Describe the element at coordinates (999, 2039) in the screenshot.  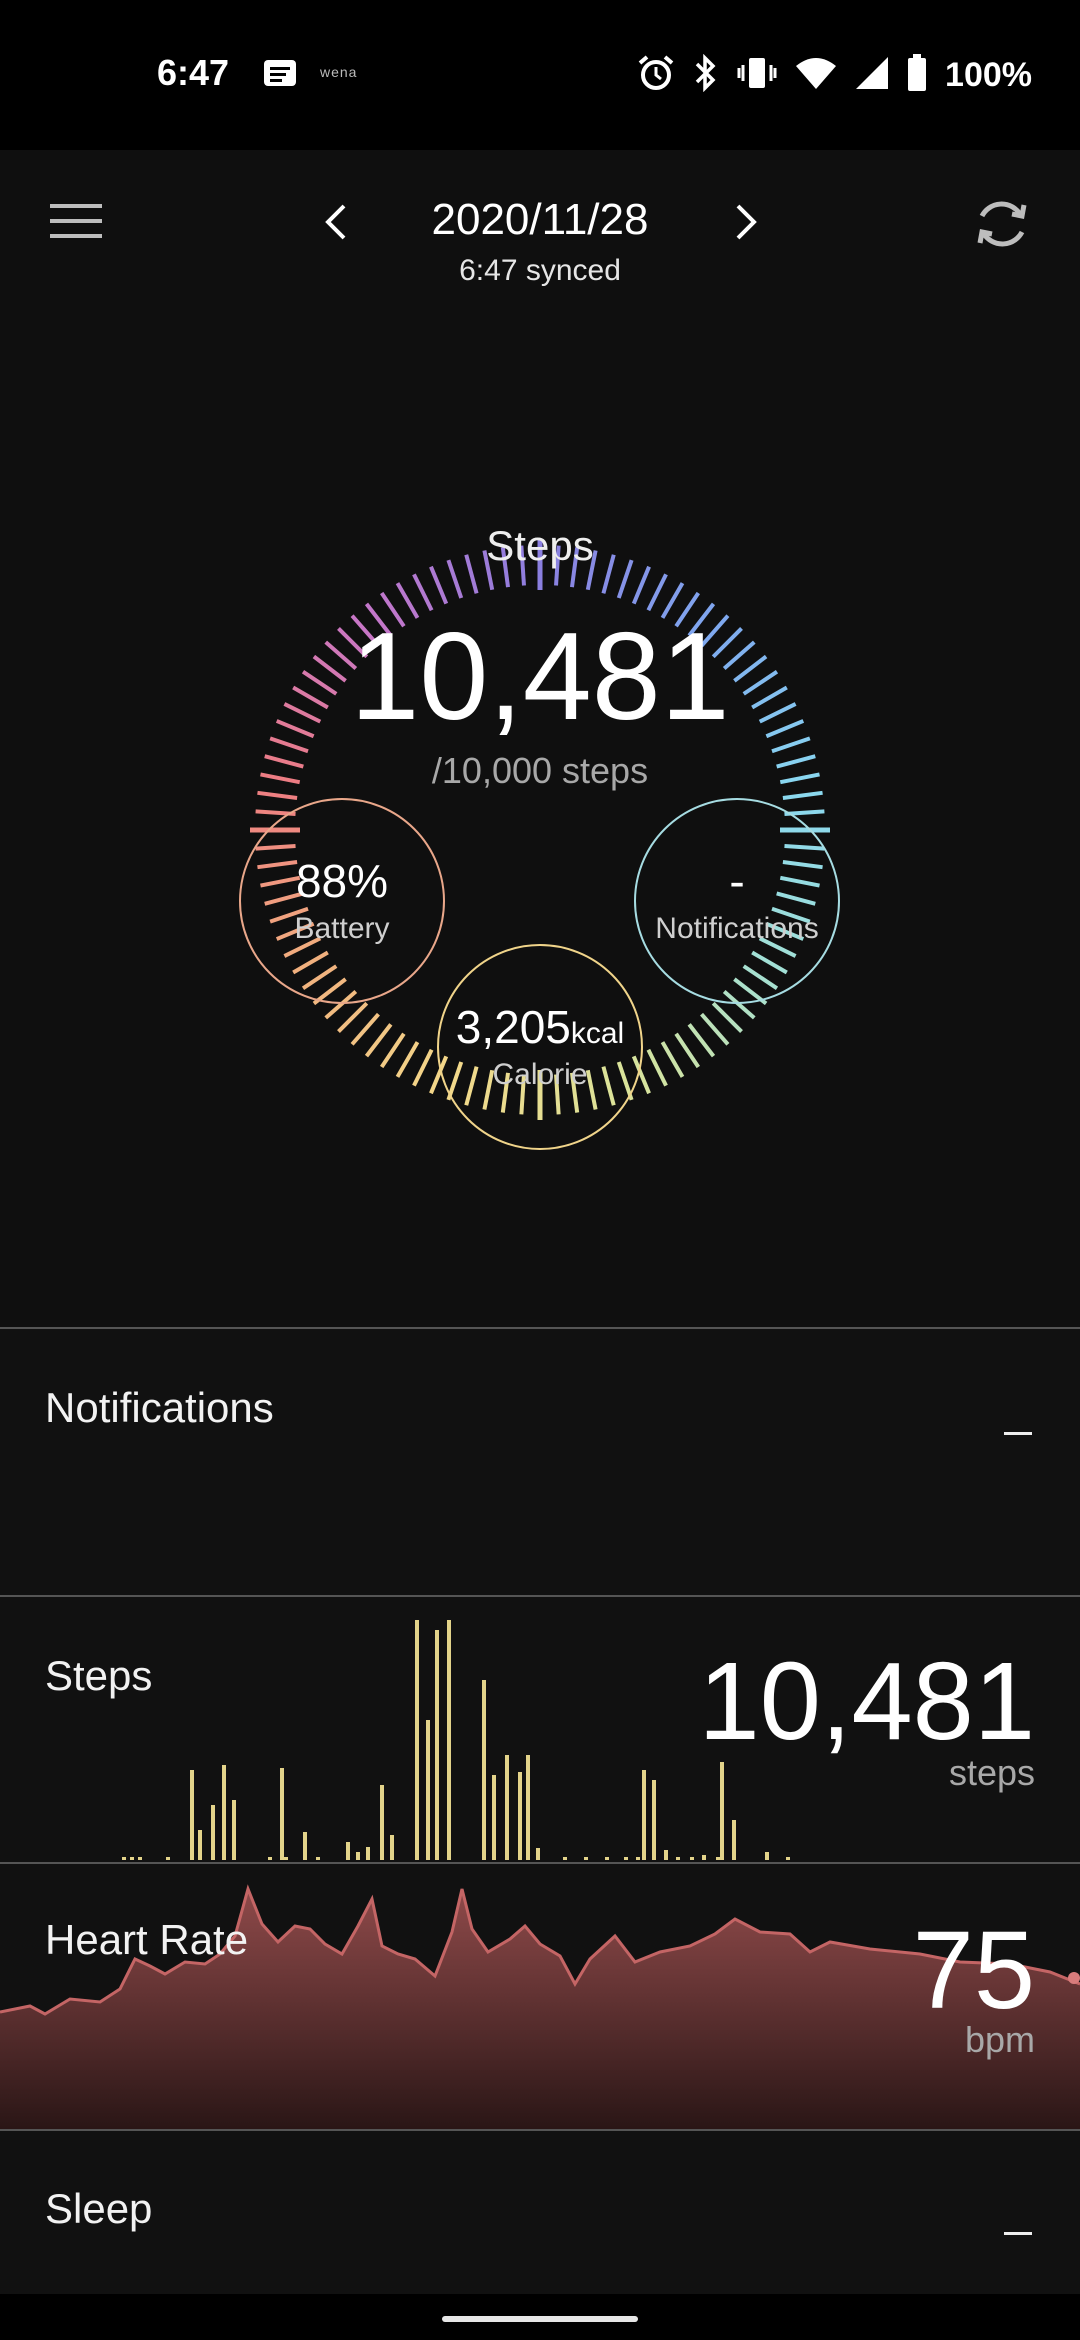
I see `heart-rate-unit: bpm` at that location.